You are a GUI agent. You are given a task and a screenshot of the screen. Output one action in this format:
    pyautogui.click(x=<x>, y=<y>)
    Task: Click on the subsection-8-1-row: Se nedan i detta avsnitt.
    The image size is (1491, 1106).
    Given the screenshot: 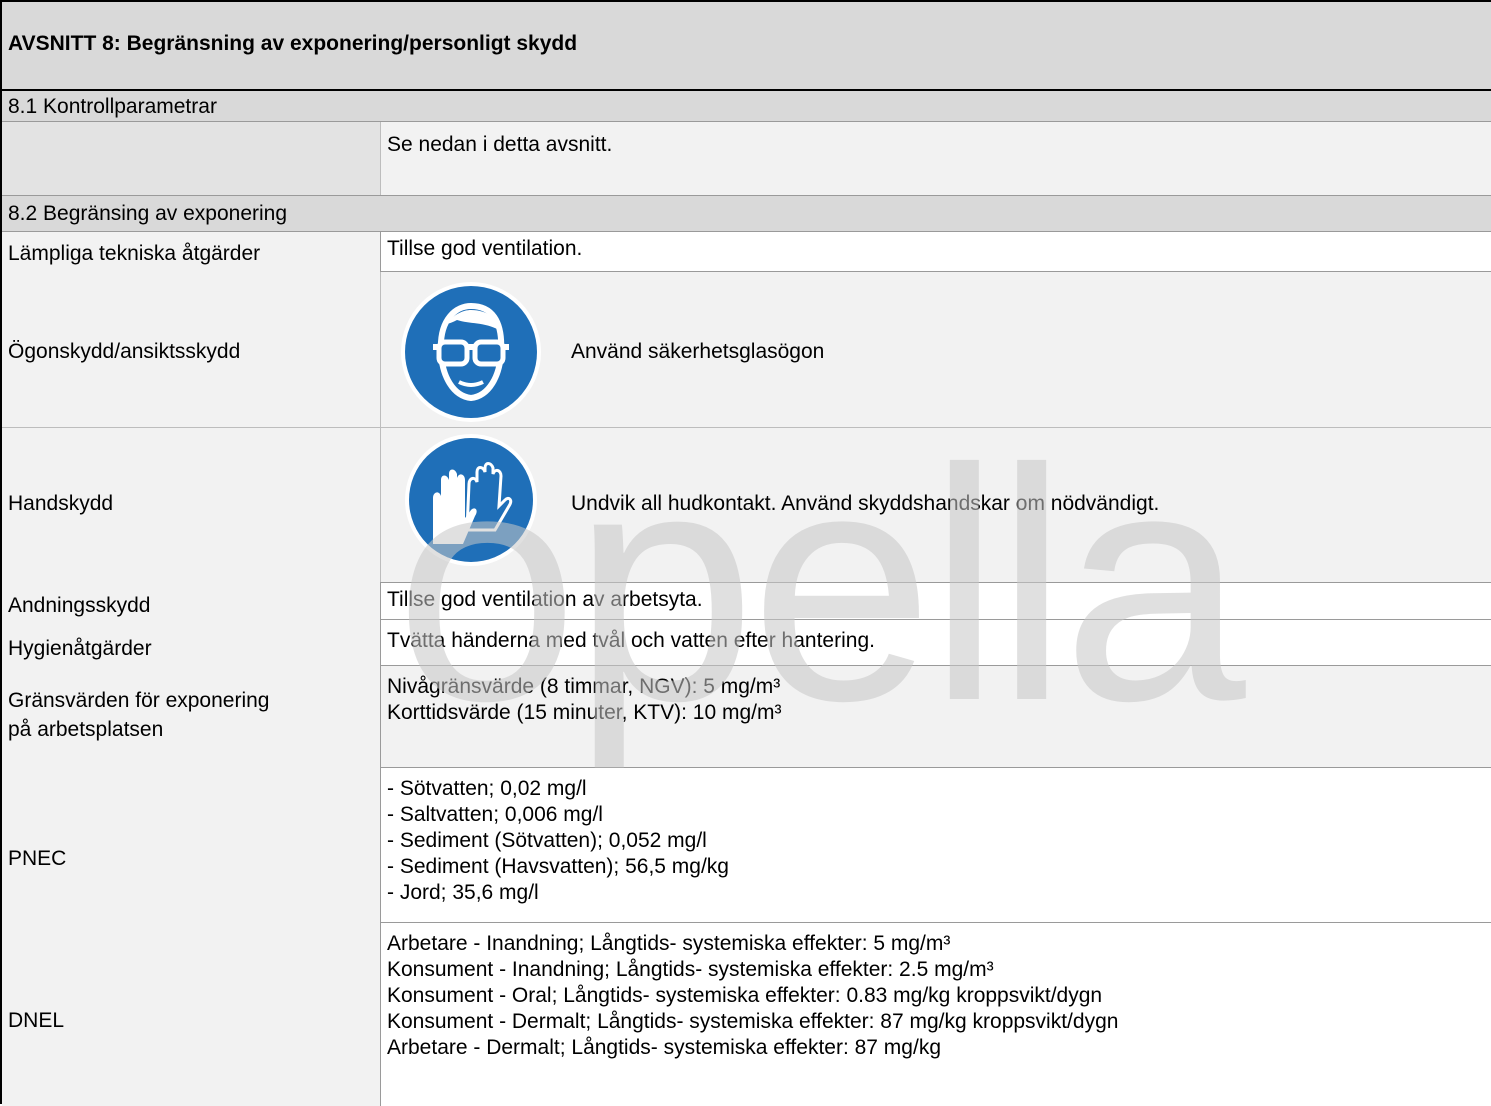 What is the action you would take?
    pyautogui.click(x=746, y=158)
    